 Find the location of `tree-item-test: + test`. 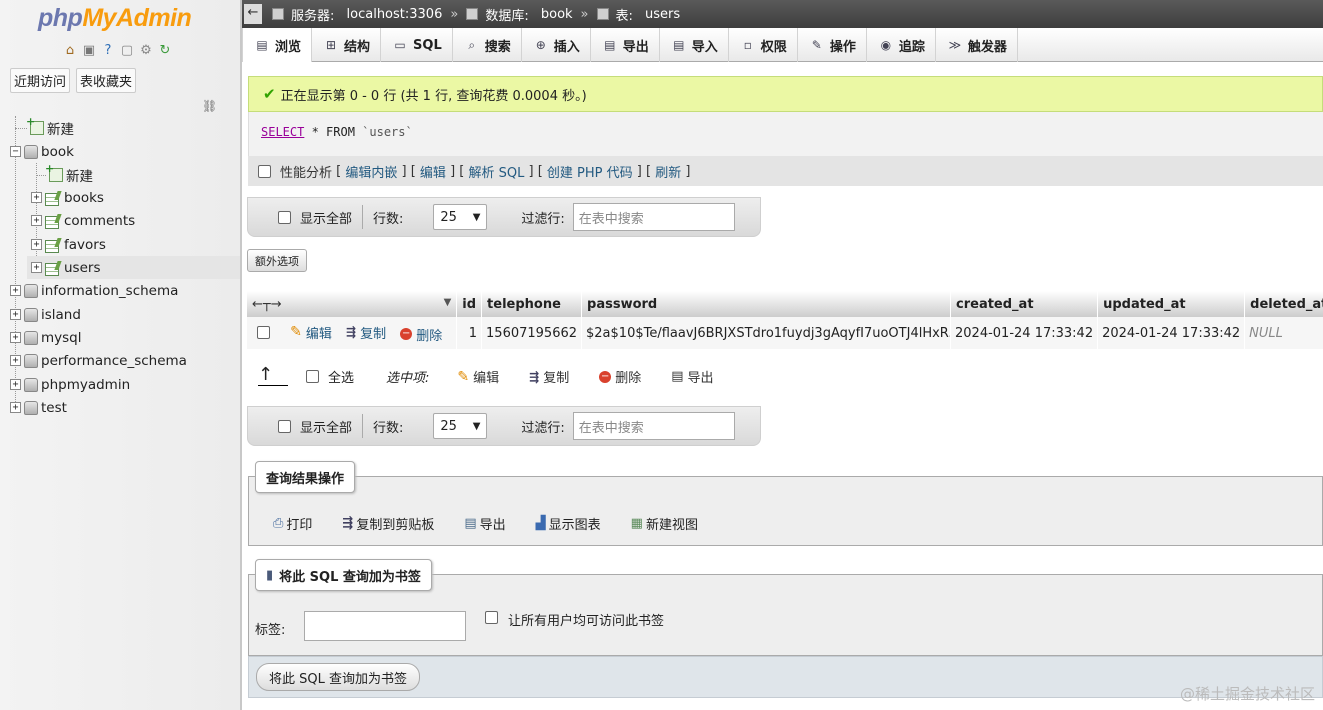

tree-item-test: + test is located at coordinates (38, 407).